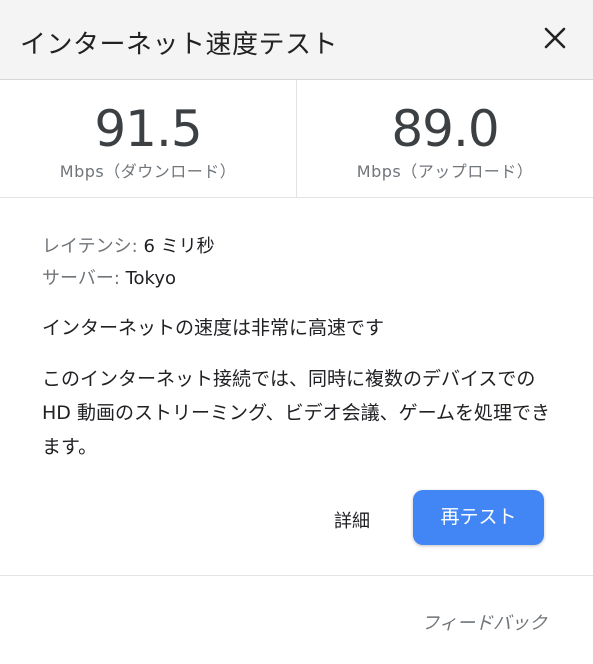 The height and width of the screenshot is (664, 593). I want to click on close-icon, so click(555, 38).